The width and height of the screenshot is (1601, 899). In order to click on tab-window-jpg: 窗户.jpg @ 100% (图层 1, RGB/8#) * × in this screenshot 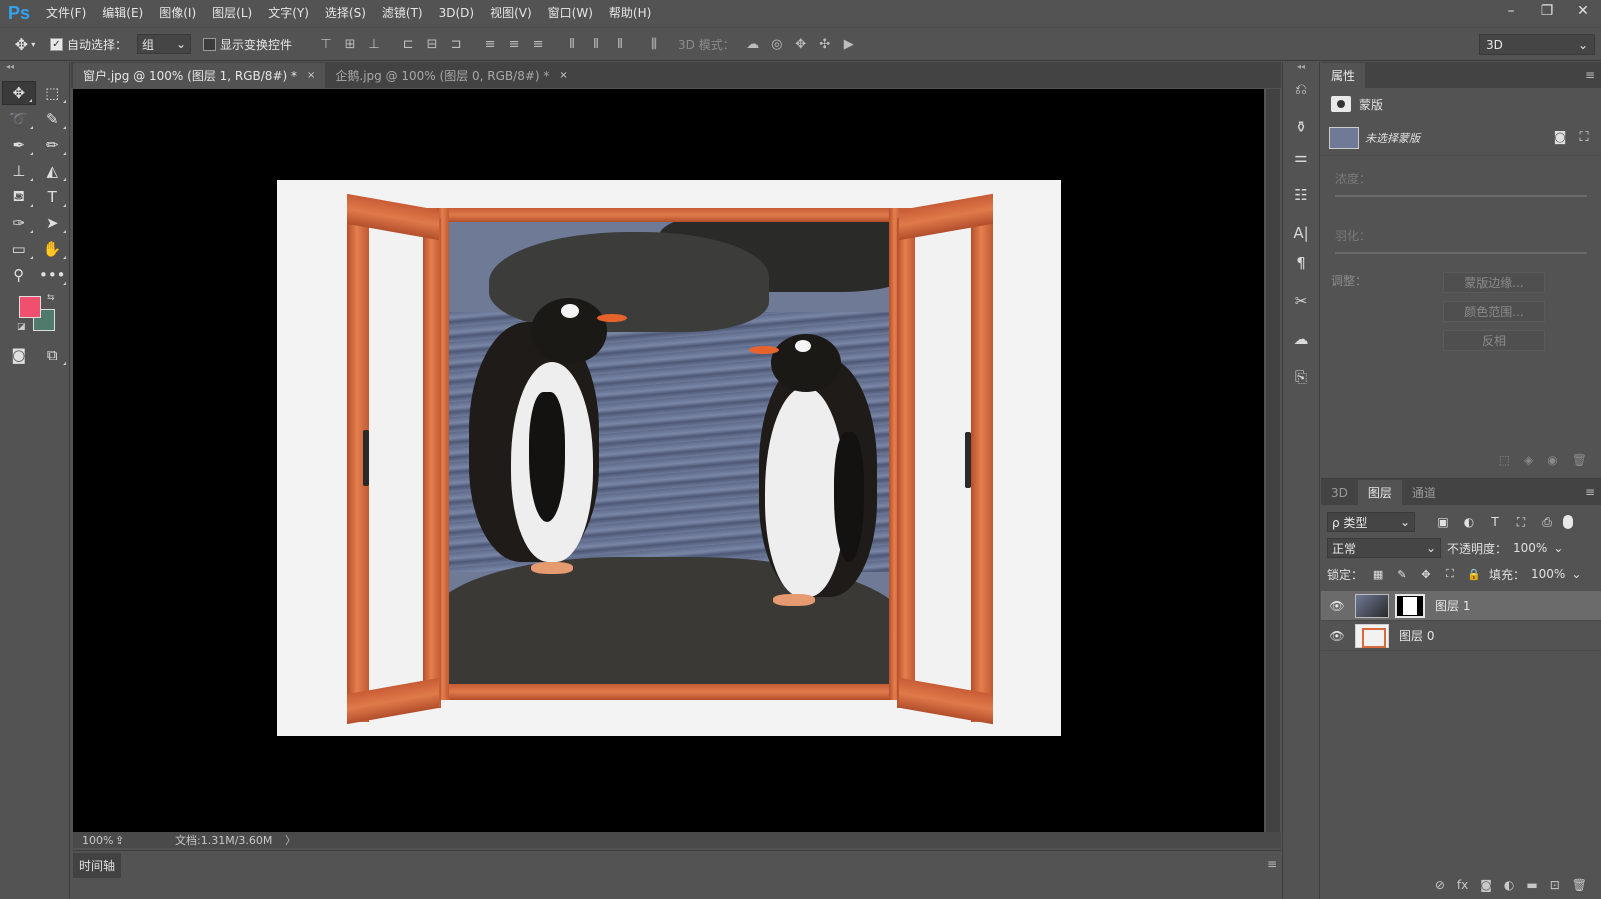, I will do `click(199, 75)`.